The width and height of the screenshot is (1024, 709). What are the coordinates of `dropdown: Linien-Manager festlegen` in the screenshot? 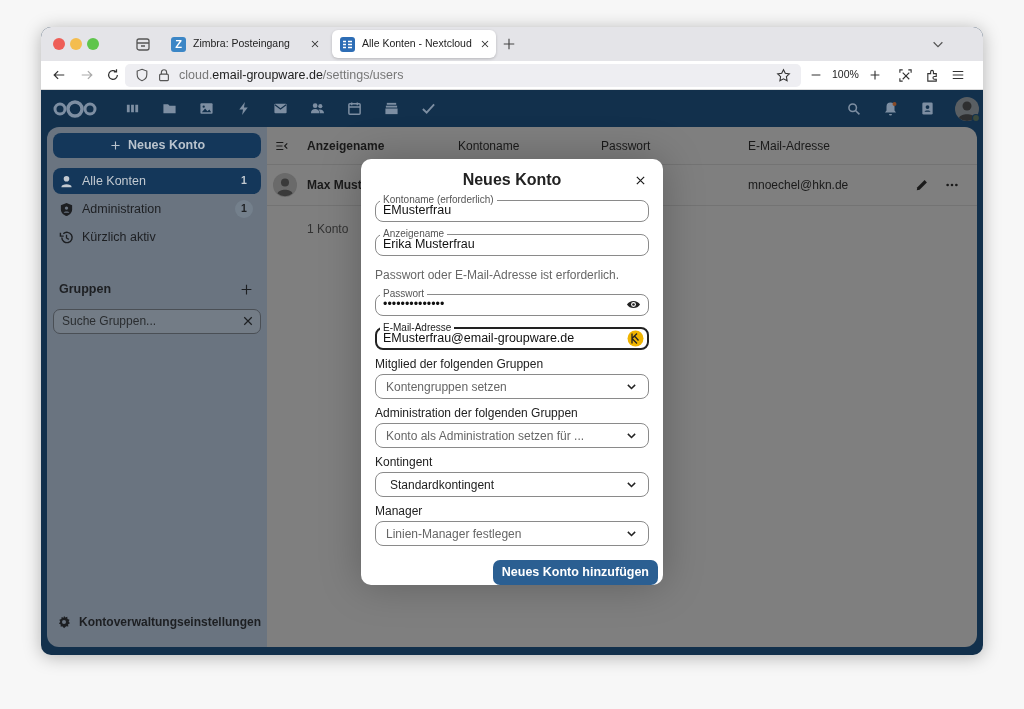 It's located at (512, 533).